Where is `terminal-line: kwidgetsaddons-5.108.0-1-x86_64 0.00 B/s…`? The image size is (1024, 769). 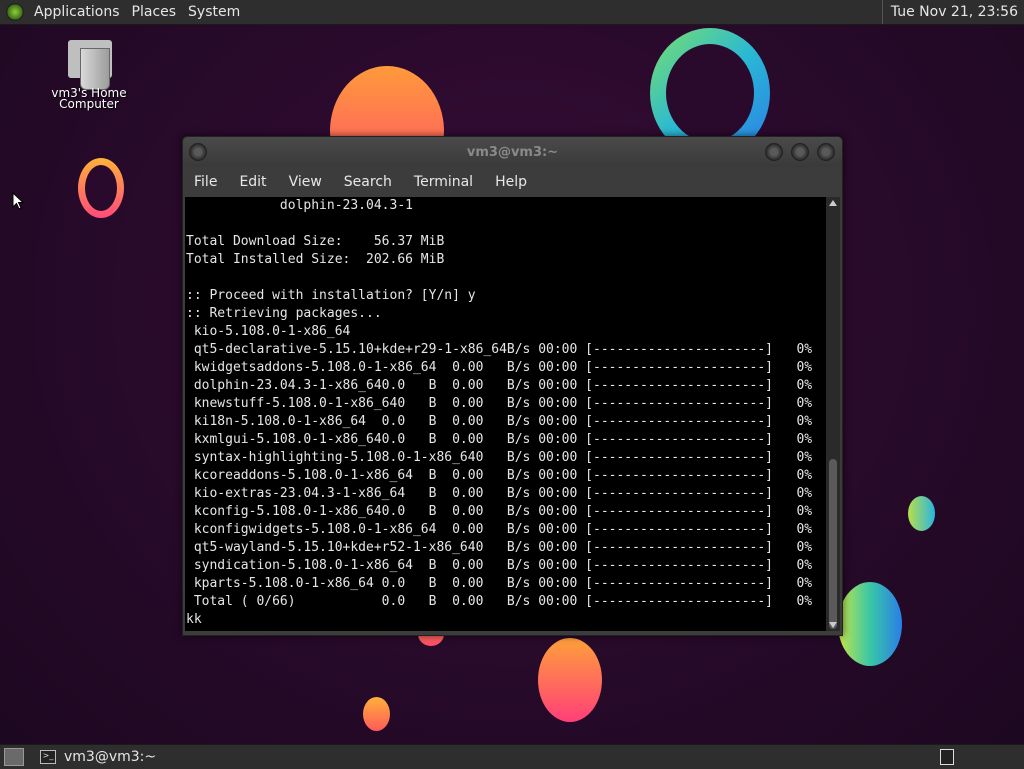 terminal-line: kwidgetsaddons-5.108.0-1-x86_64 0.00 B/s… is located at coordinates (499, 367).